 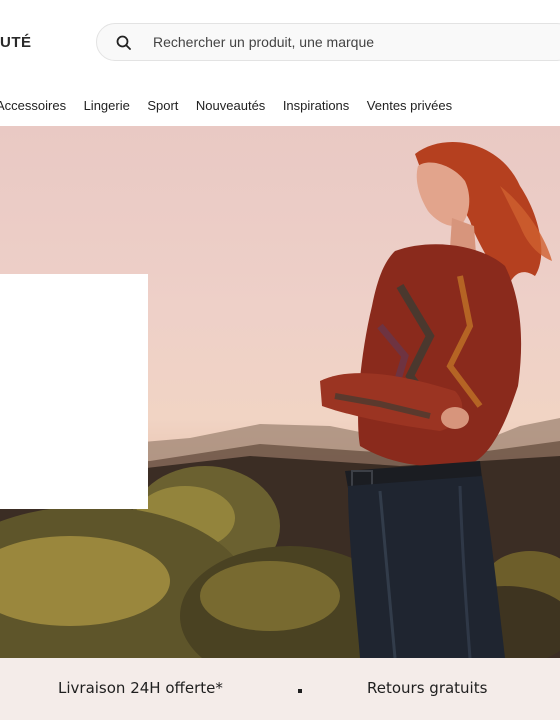 I want to click on separator-bullet, so click(x=300, y=691).